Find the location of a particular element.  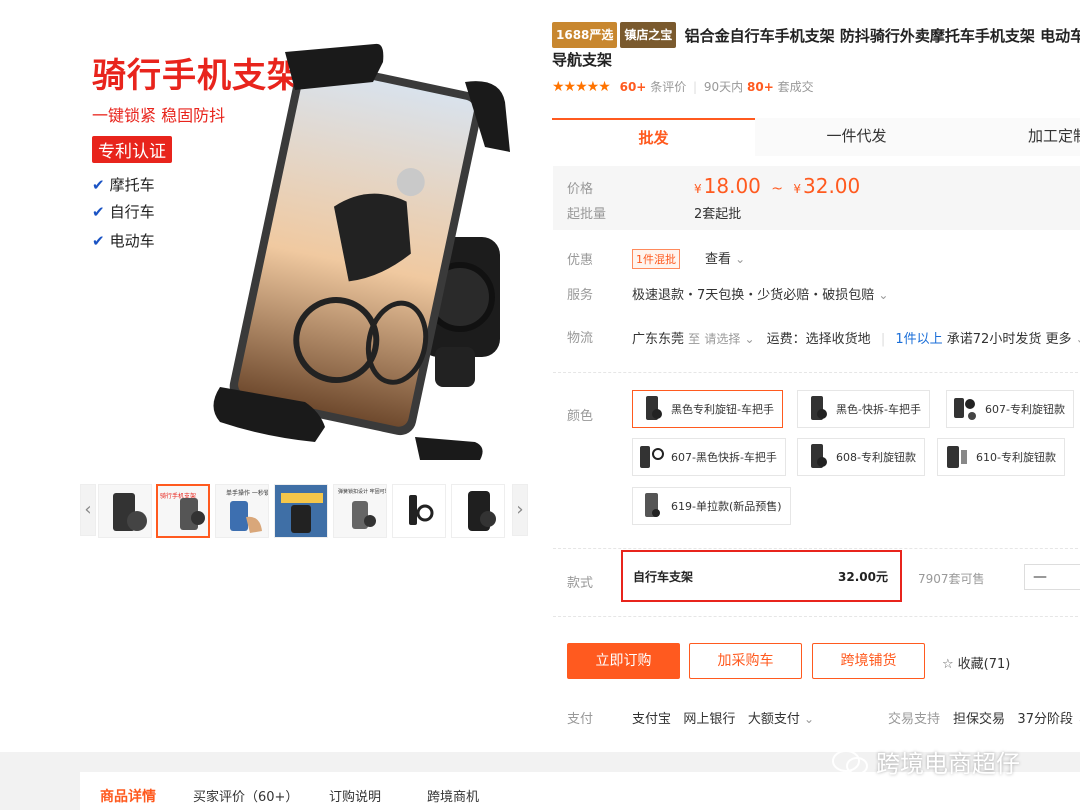

tab-dropship: 一件代发 is located at coordinates (856, 137).